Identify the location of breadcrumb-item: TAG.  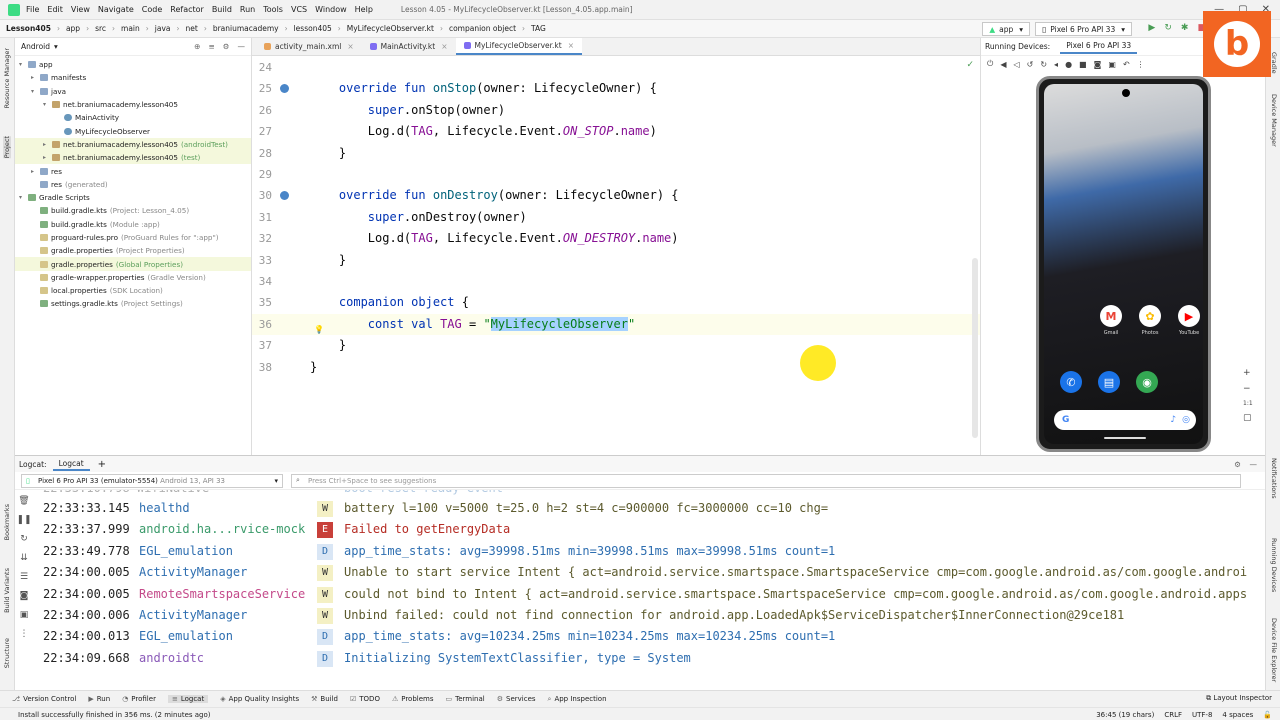
(538, 28).